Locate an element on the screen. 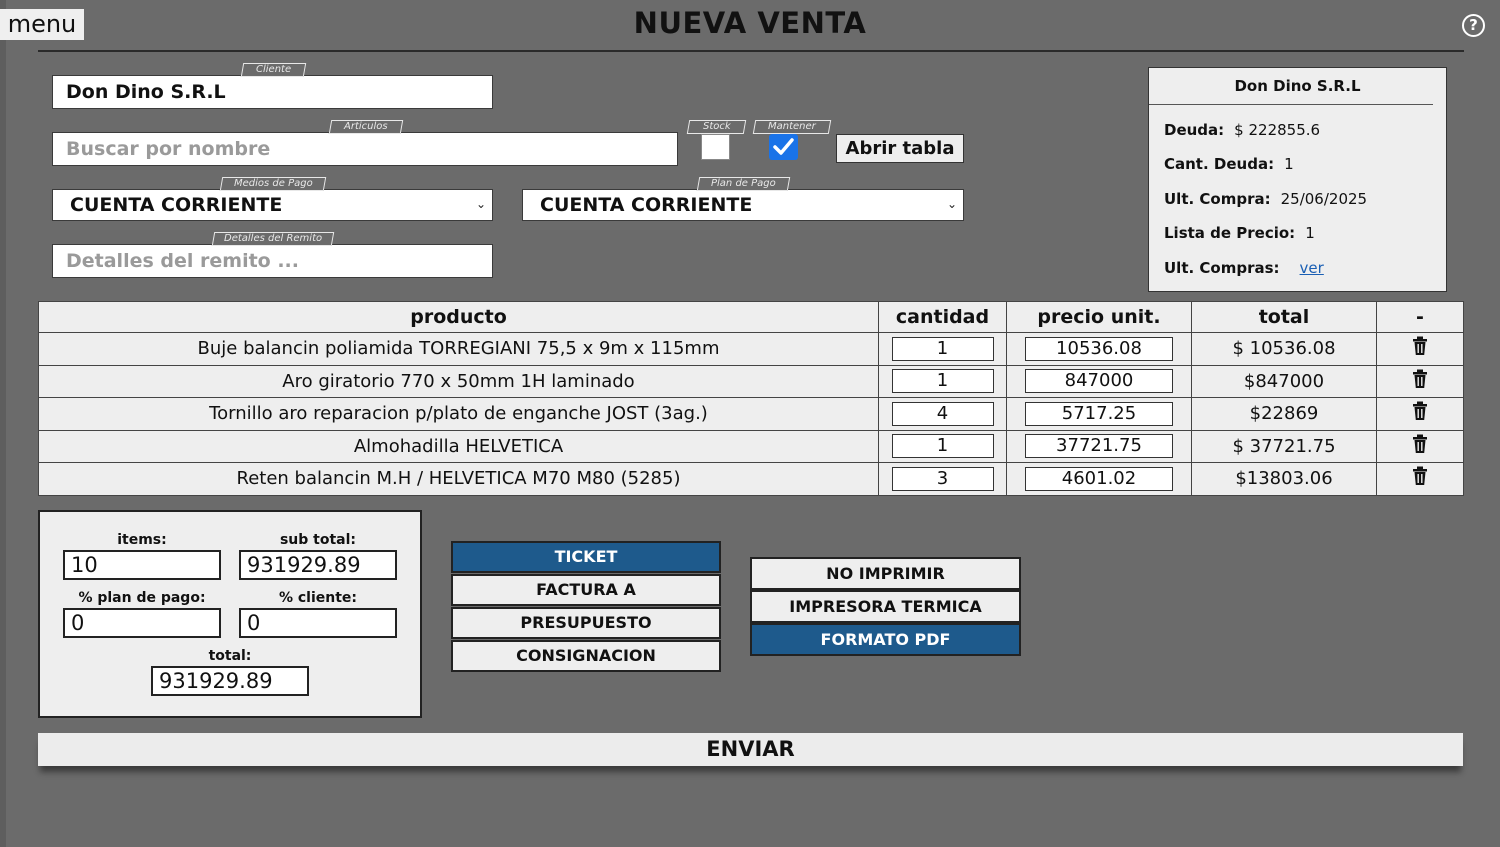  question-circle-icon: ? is located at coordinates (1473, 25).